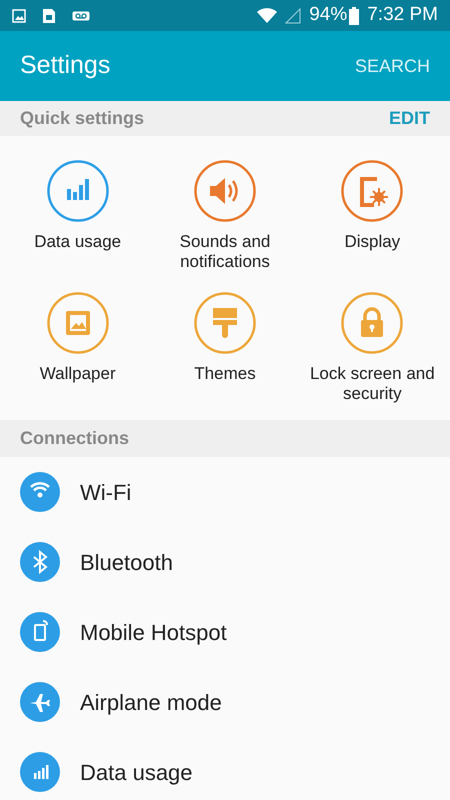  What do you see at coordinates (81, 15) in the screenshot?
I see `voicemail-icon` at bounding box center [81, 15].